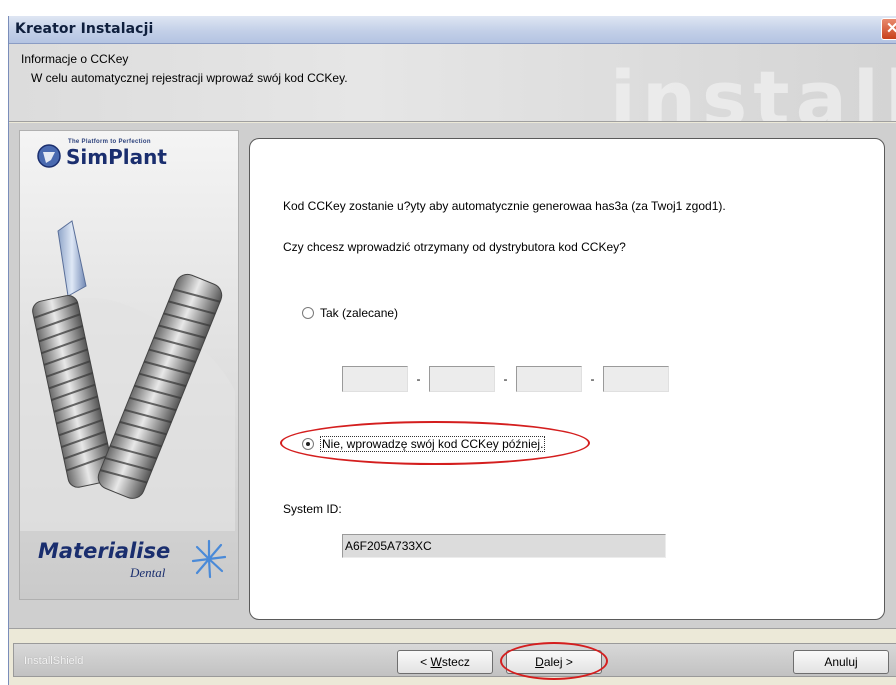 The height and width of the screenshot is (685, 896). I want to click on back-button-mnemonic: W, so click(436, 662).